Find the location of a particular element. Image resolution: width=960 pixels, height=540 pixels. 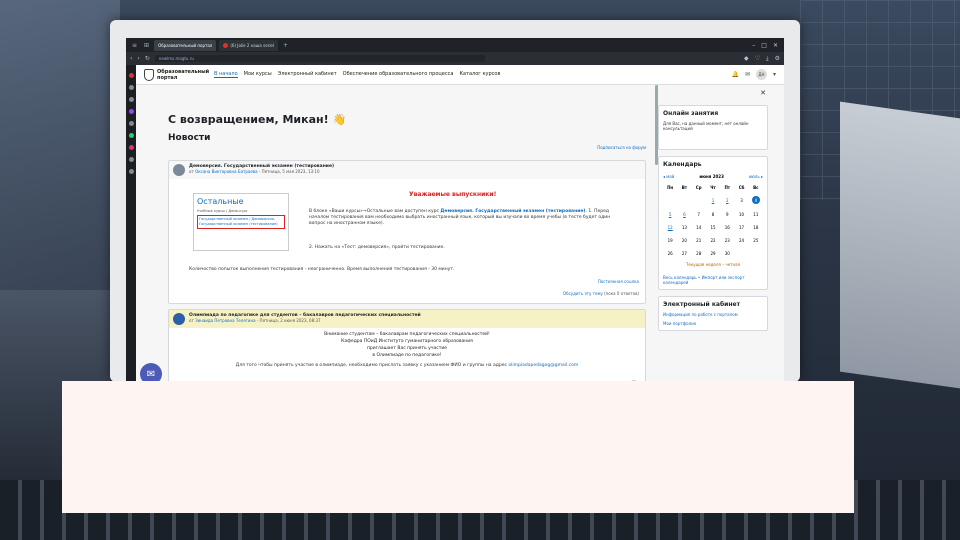

post-date: - Пятница, 2 июня 2023, 08:37 is located at coordinates (288, 320).